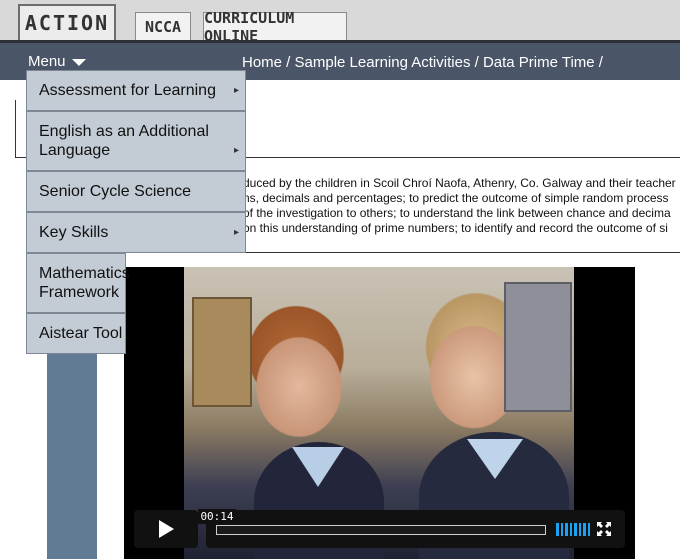 This screenshot has height=559, width=680. What do you see at coordinates (573, 529) in the screenshot?
I see `volume-icon` at bounding box center [573, 529].